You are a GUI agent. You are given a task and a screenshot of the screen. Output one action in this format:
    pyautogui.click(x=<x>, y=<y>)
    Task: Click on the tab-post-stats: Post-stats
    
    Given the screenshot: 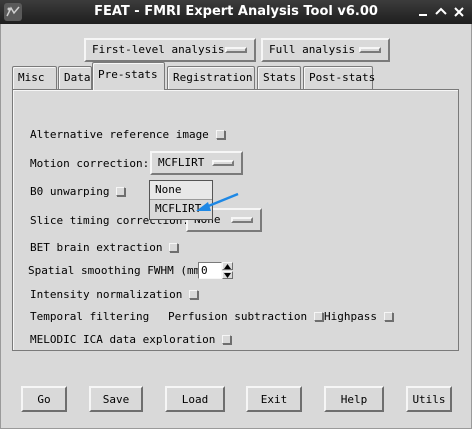 What is the action you would take?
    pyautogui.click(x=339, y=77)
    